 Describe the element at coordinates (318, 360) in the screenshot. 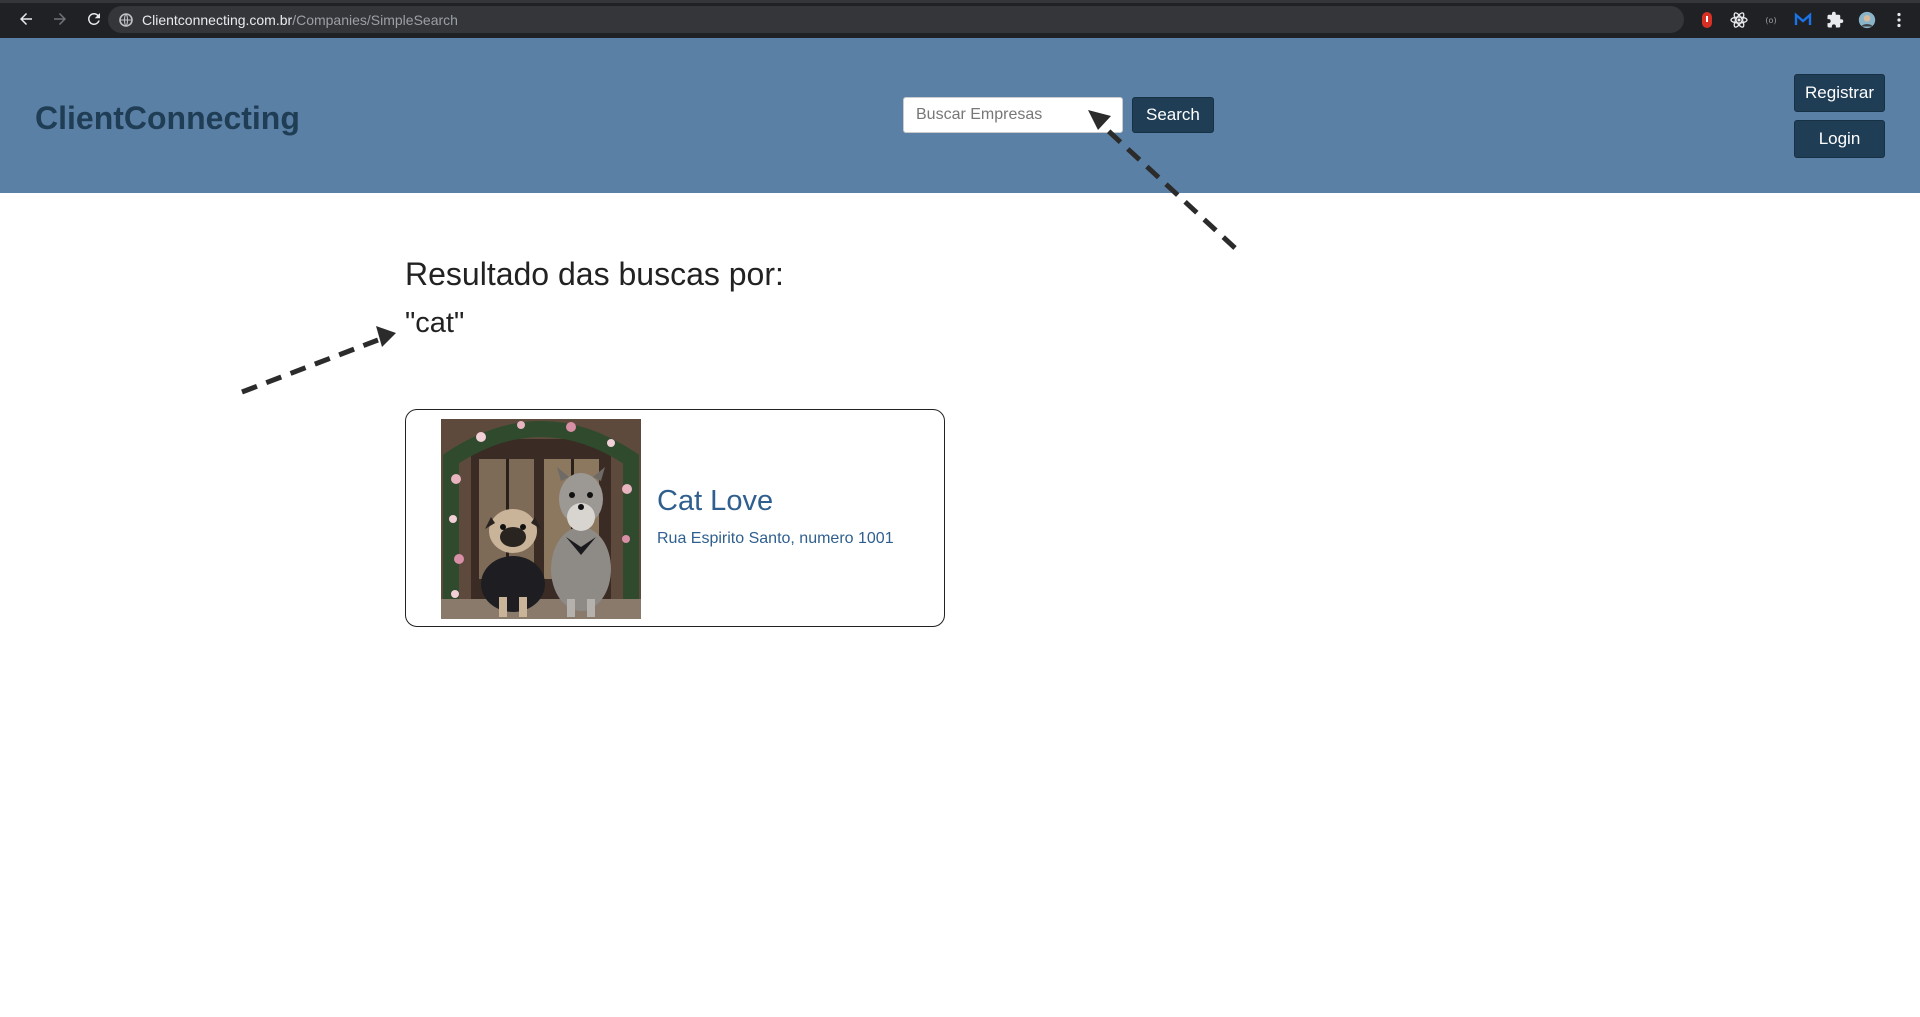

I see `arrow-to-query-icon` at that location.